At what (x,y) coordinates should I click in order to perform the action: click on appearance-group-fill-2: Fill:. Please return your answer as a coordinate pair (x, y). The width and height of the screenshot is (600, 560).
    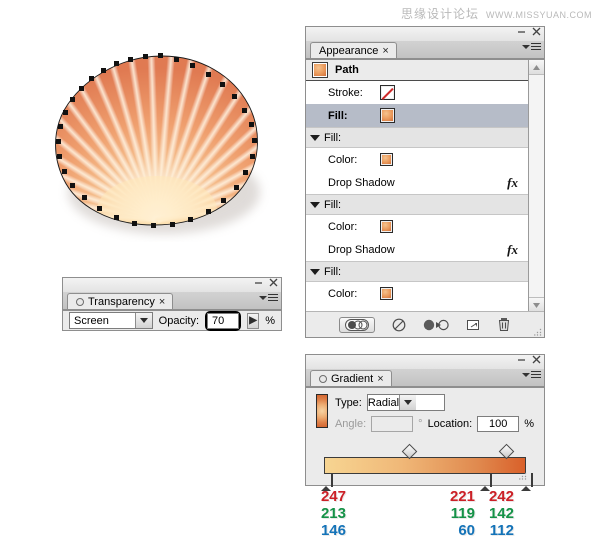
    Looking at the image, I should click on (417, 204).